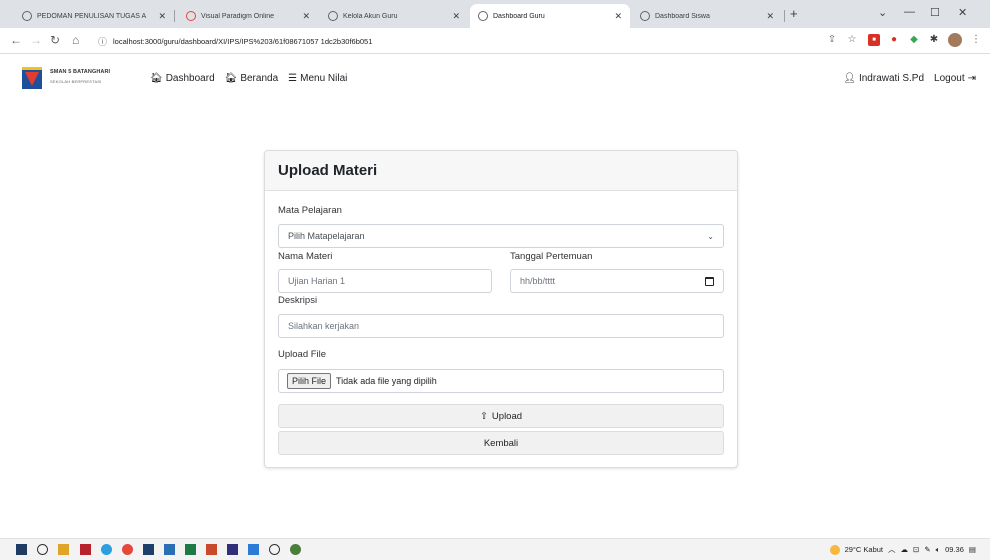  Describe the element at coordinates (211, 549) in the screenshot. I see `powerpoint-icon` at that location.